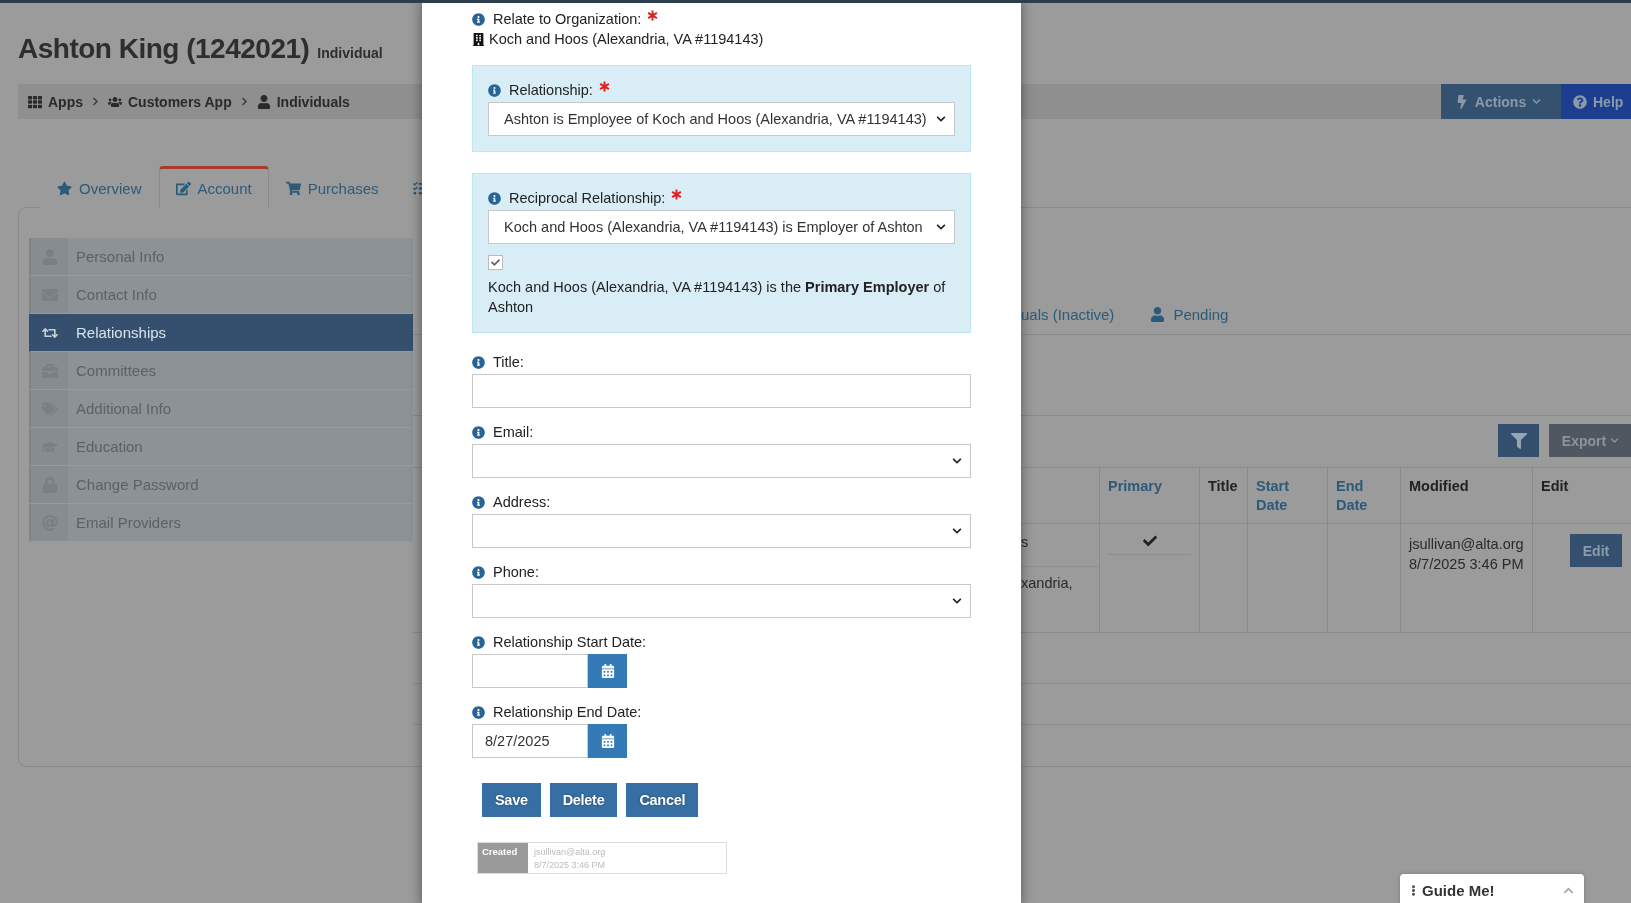  What do you see at coordinates (513, 432) in the screenshot?
I see `field-label: Email:` at bounding box center [513, 432].